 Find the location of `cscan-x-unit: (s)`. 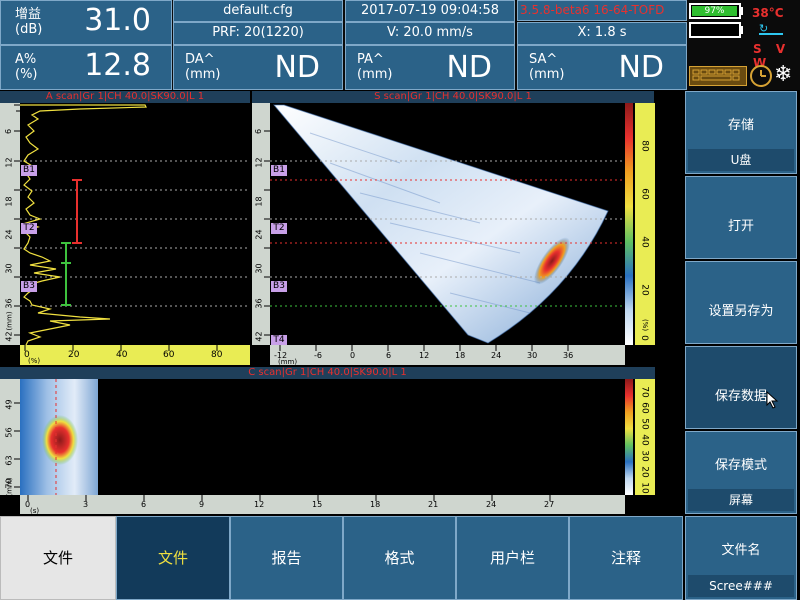

cscan-x-unit: (s) is located at coordinates (34, 511).